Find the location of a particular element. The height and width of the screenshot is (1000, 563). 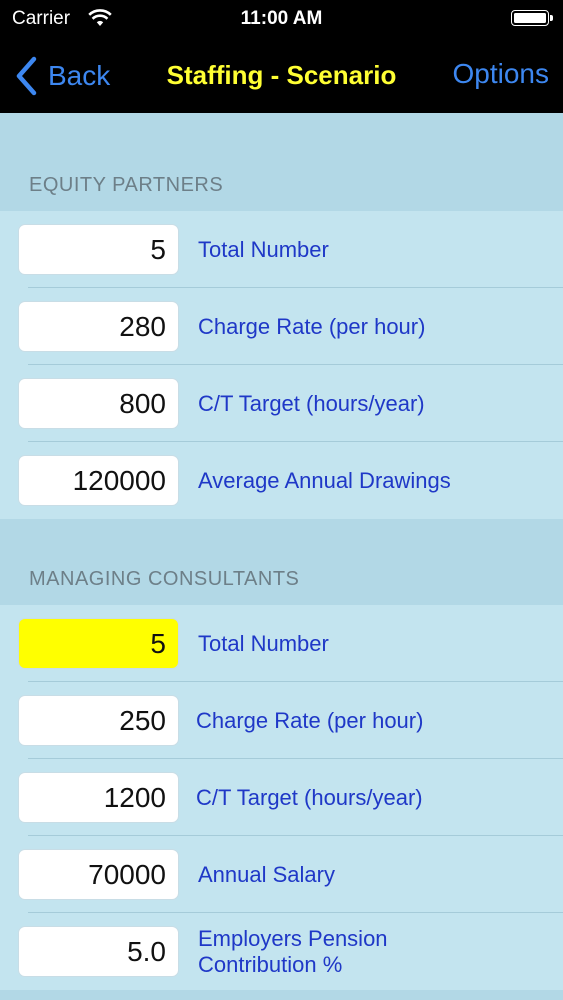

managing-consultants-total-number-input: 5 is located at coordinates (98, 643).